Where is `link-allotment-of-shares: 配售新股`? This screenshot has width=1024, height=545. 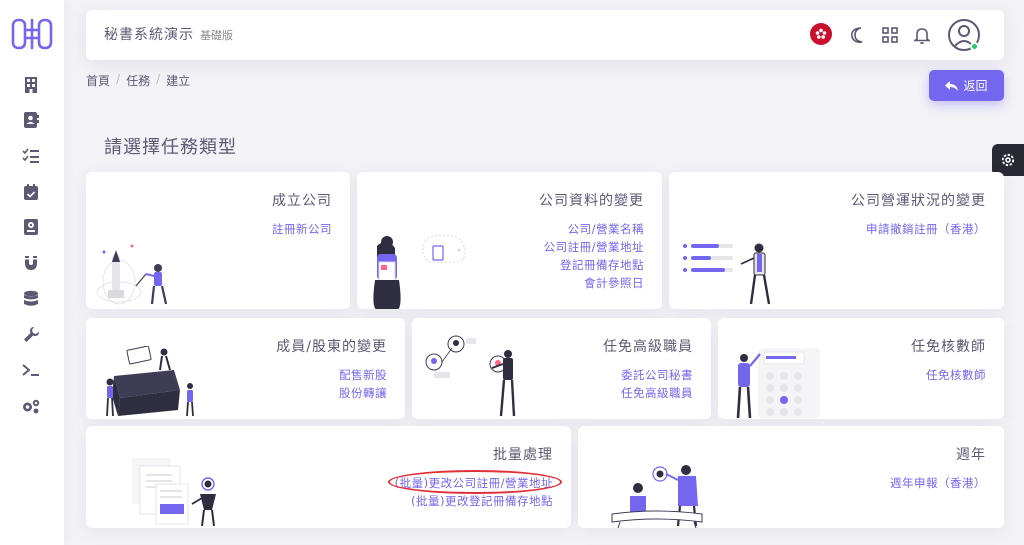 link-allotment-of-shares: 配售新股 is located at coordinates (363, 375).